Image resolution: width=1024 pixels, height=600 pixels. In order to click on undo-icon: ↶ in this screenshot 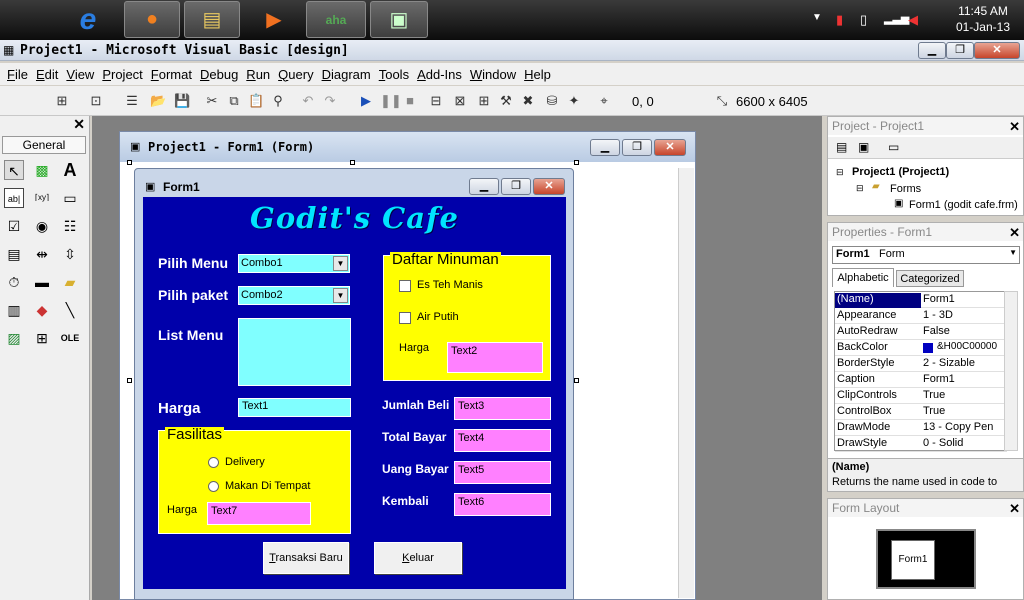, I will do `click(308, 101)`.